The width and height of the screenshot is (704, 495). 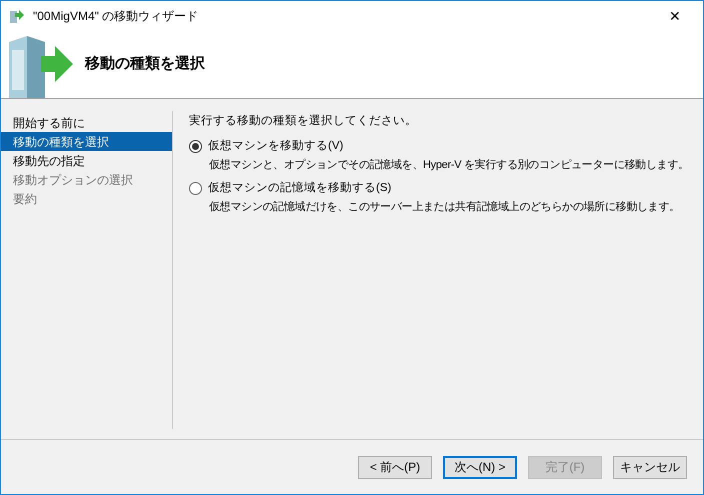 I want to click on page-heading: 移動の種類を選択, so click(x=145, y=64).